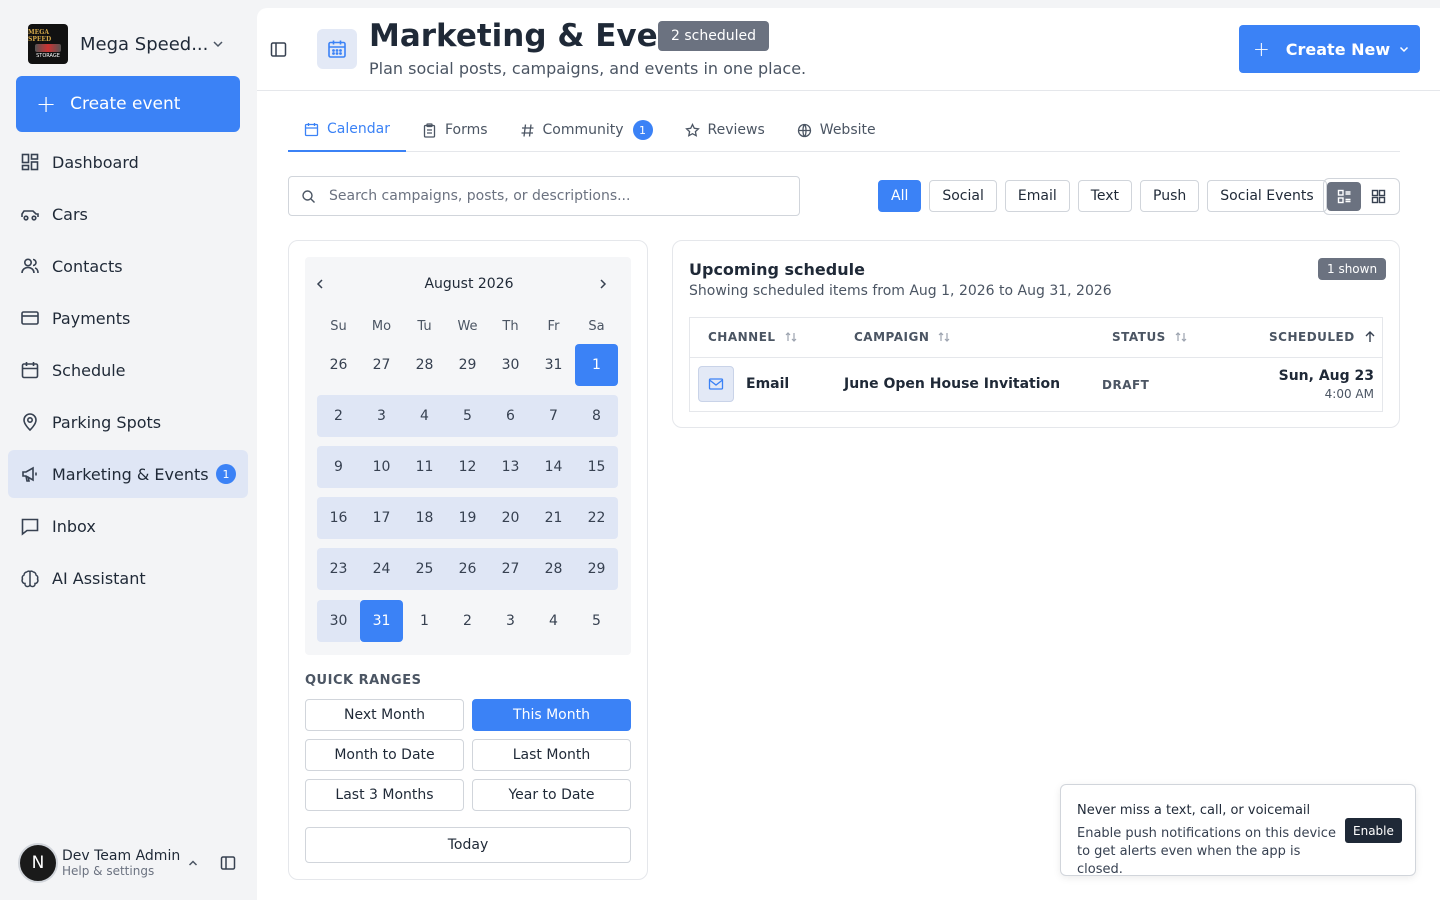 Image resolution: width=1440 pixels, height=900 pixels. I want to click on create-event-button: + Create event, so click(128, 104).